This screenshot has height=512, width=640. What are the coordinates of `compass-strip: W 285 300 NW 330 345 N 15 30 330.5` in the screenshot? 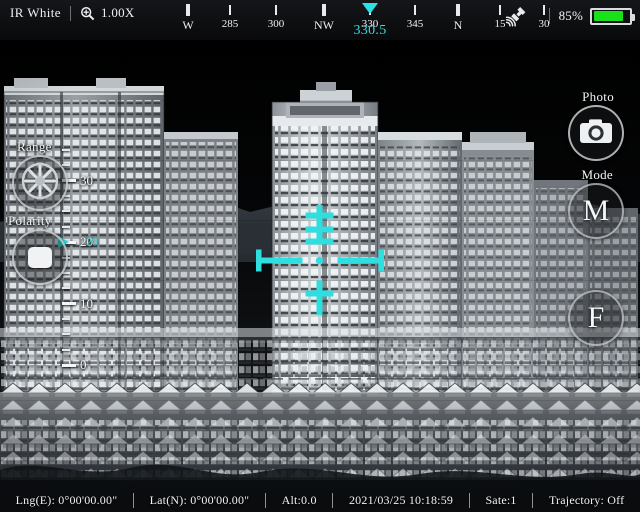 It's located at (364, 20).